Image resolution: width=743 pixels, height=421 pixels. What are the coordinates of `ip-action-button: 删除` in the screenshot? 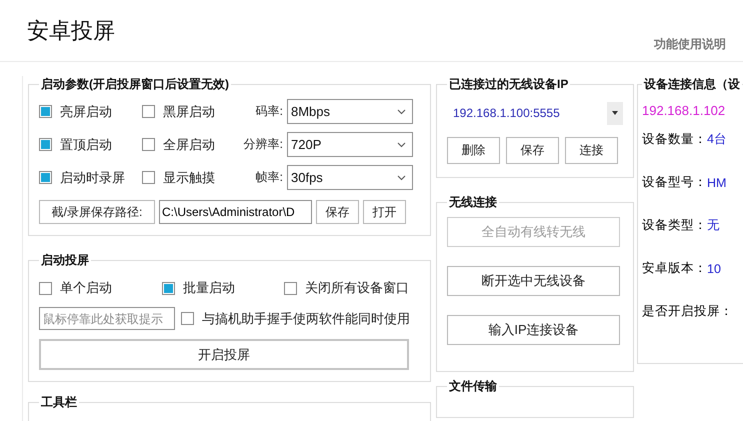 It's located at (473, 150).